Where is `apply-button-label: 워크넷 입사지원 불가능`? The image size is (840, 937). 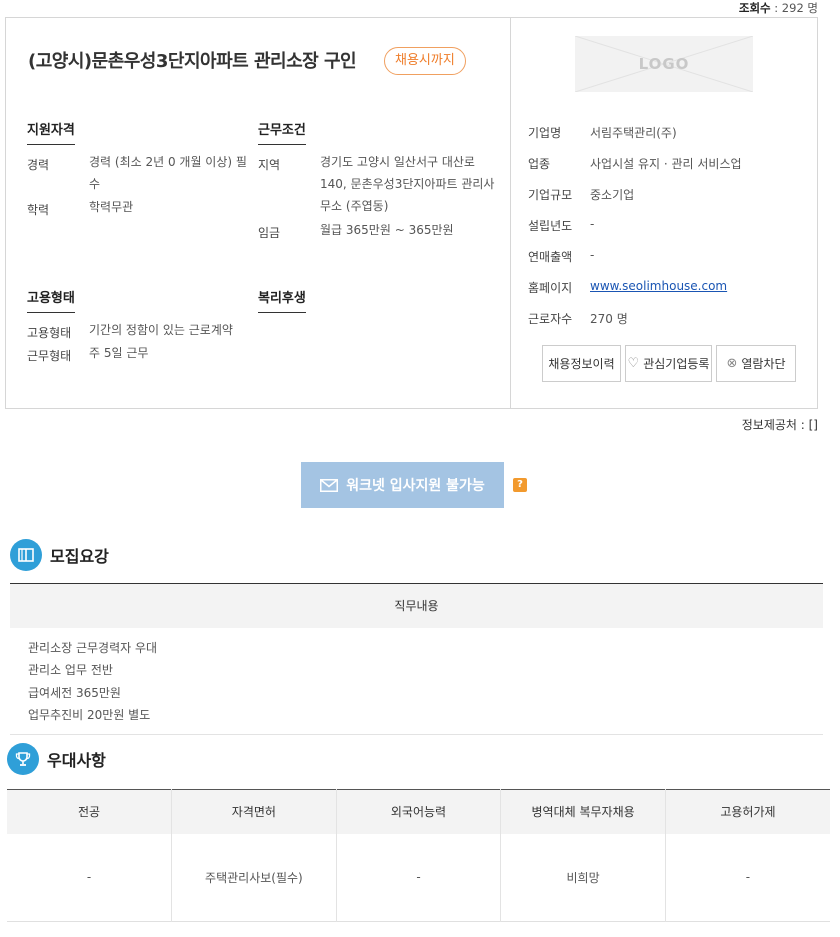
apply-button-label: 워크넷 입사지원 불가능 is located at coordinates (415, 486).